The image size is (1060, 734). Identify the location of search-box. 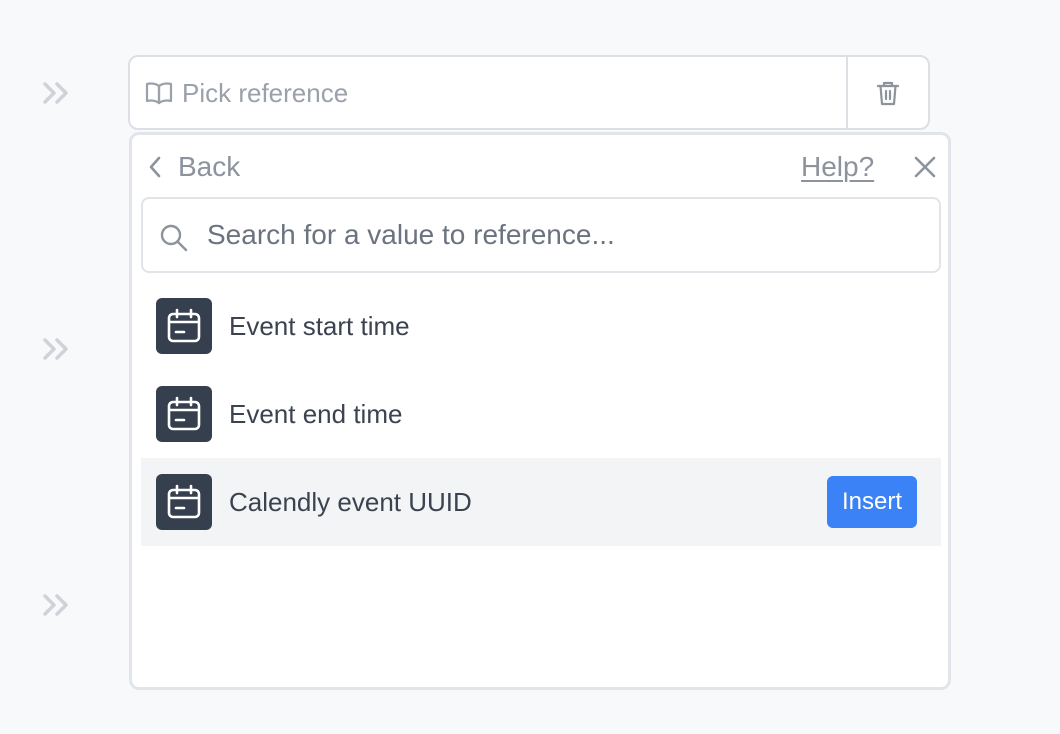
(541, 235).